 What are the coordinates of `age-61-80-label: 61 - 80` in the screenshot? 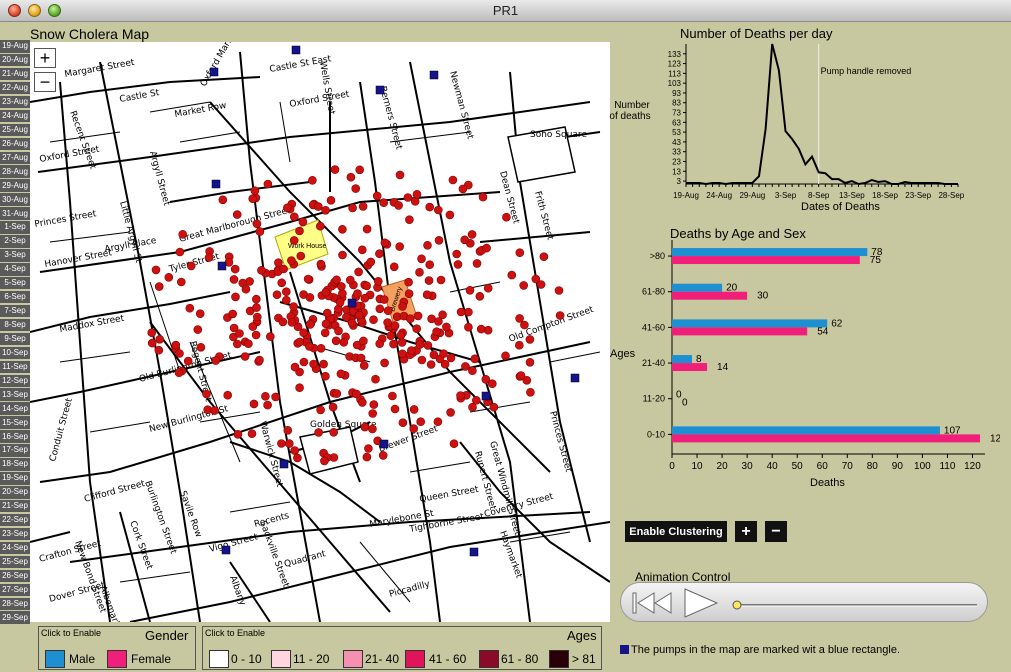 It's located at (519, 659).